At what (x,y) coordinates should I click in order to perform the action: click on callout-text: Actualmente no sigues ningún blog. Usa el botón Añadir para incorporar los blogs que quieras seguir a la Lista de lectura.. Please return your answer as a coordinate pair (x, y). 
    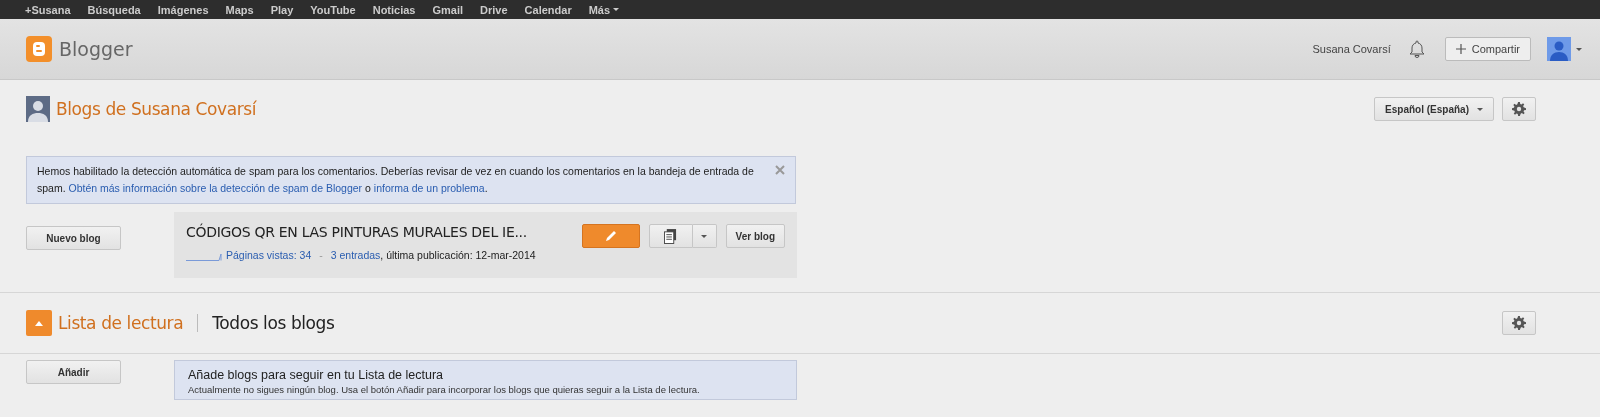
    Looking at the image, I should click on (444, 389).